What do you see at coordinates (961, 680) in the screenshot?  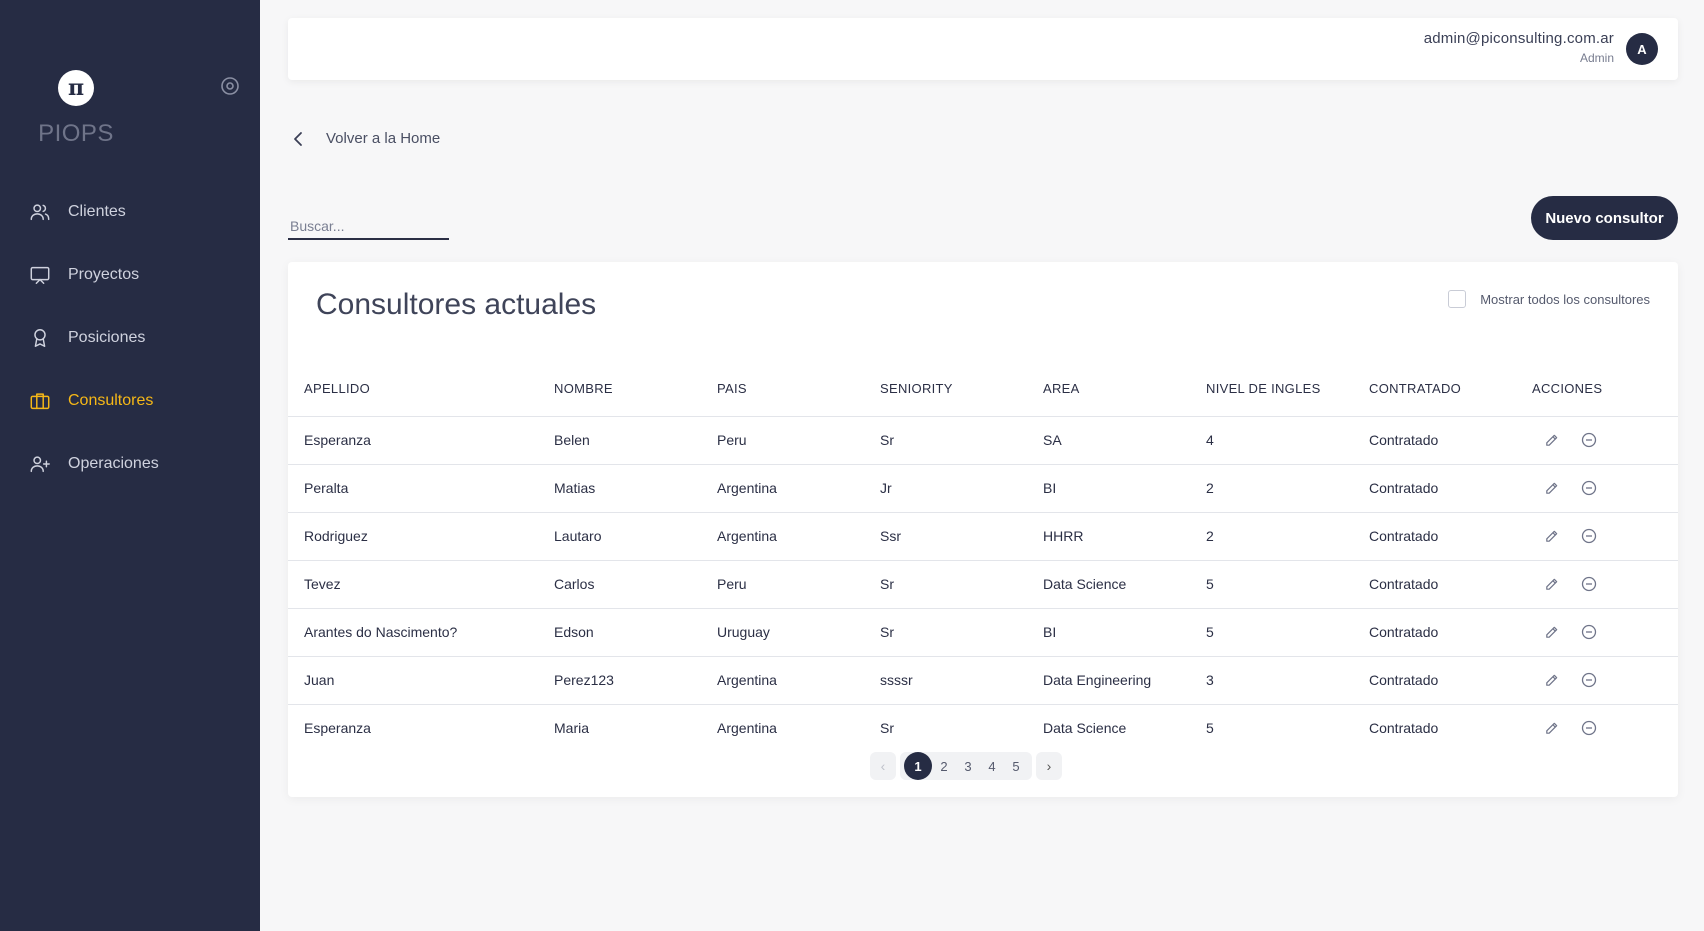 I see `cell-seniority: ssssr` at bounding box center [961, 680].